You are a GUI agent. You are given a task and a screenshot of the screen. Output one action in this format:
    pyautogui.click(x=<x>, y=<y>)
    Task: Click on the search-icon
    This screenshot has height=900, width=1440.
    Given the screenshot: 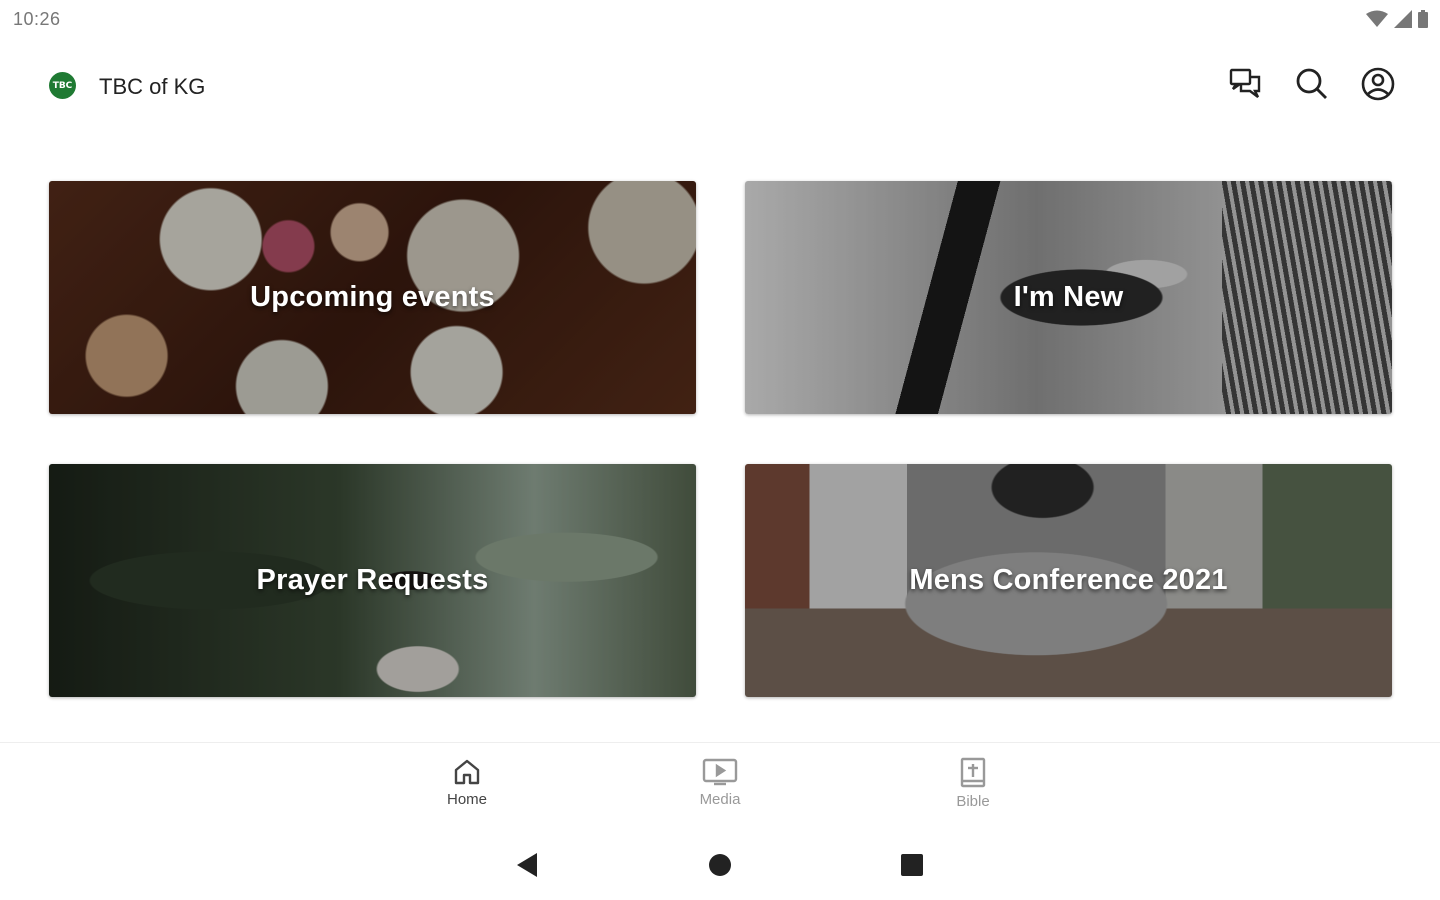 What is the action you would take?
    pyautogui.click(x=1311, y=83)
    